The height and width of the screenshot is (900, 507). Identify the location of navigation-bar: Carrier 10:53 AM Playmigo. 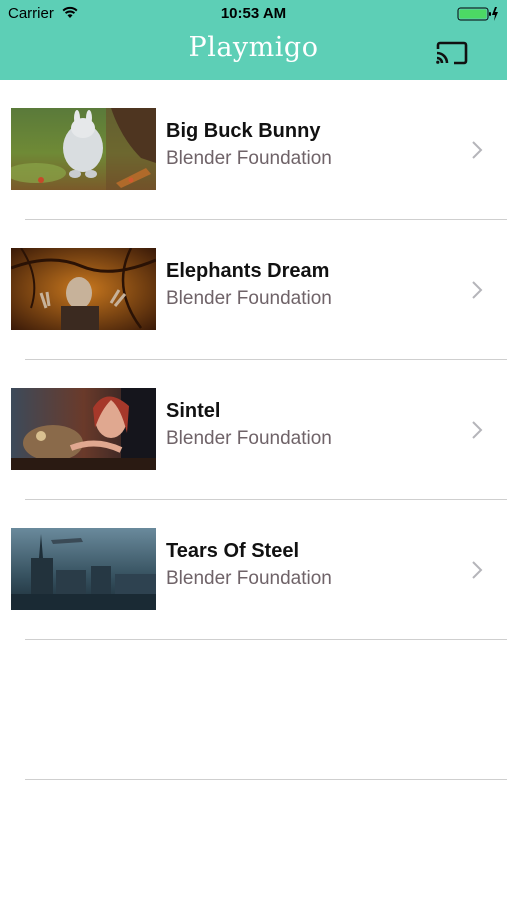
(253, 40).